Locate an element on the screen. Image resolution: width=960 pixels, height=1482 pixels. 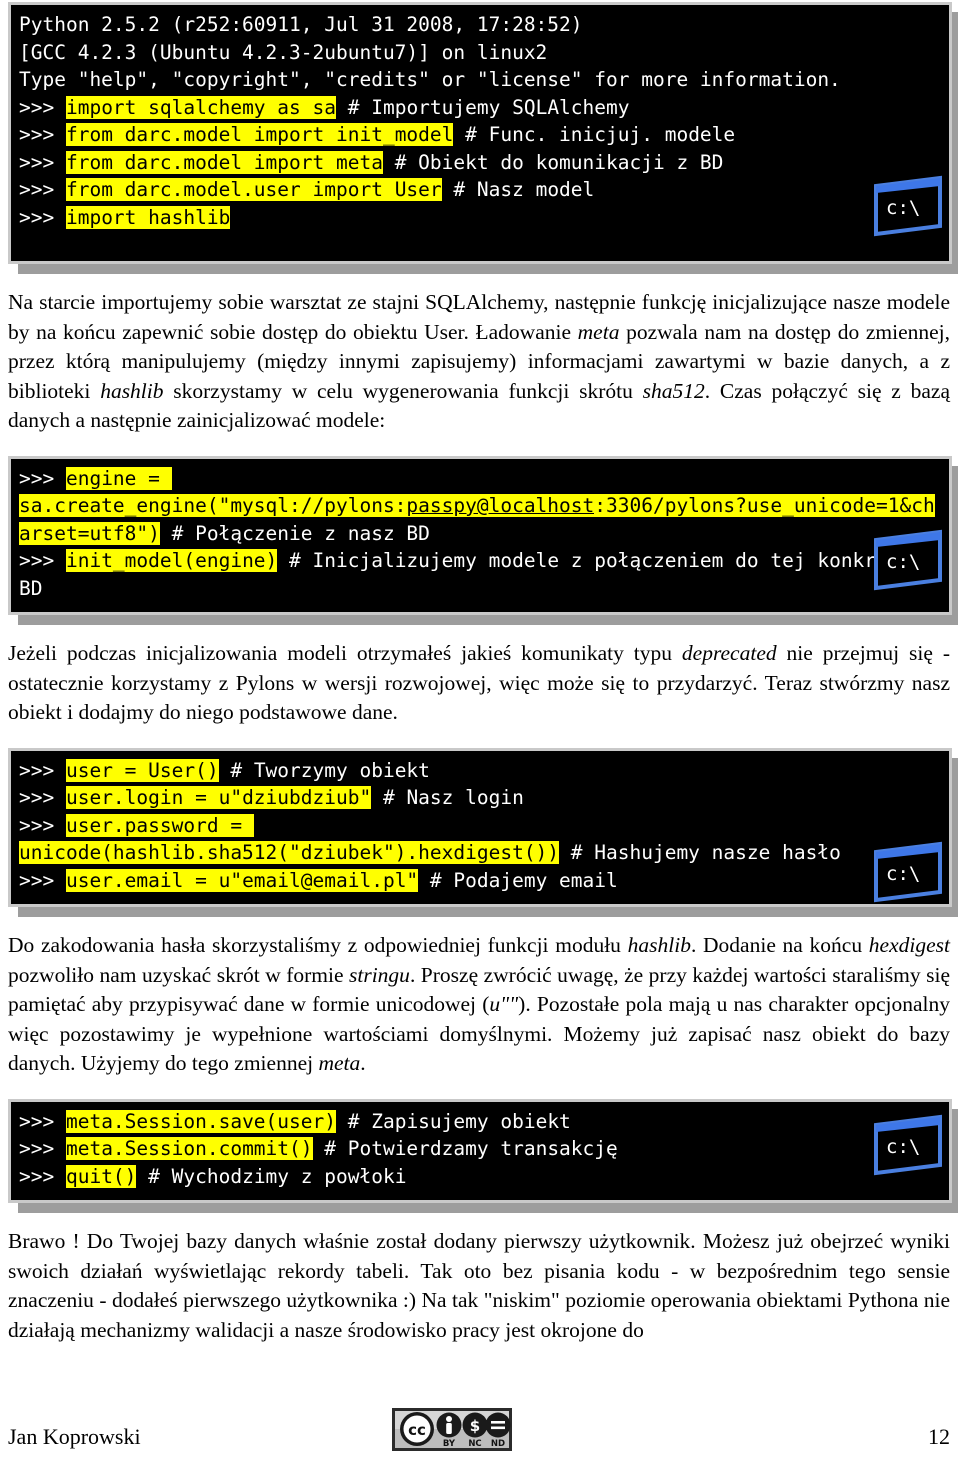
console-highlighted-code: meta.Session.save(user) is located at coordinates (200, 1121).